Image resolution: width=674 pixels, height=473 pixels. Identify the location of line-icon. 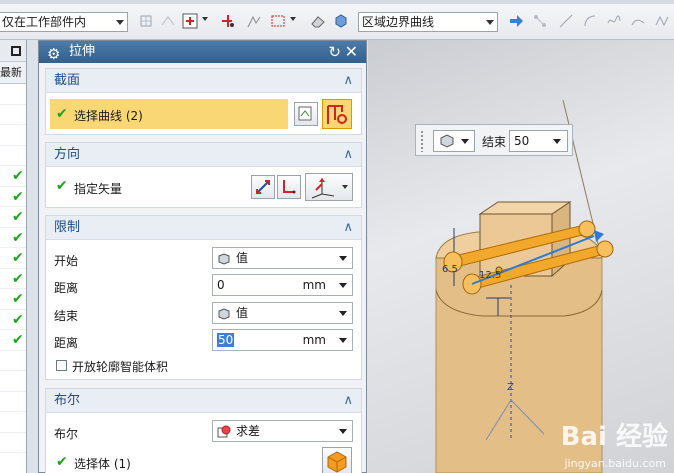
(566, 21).